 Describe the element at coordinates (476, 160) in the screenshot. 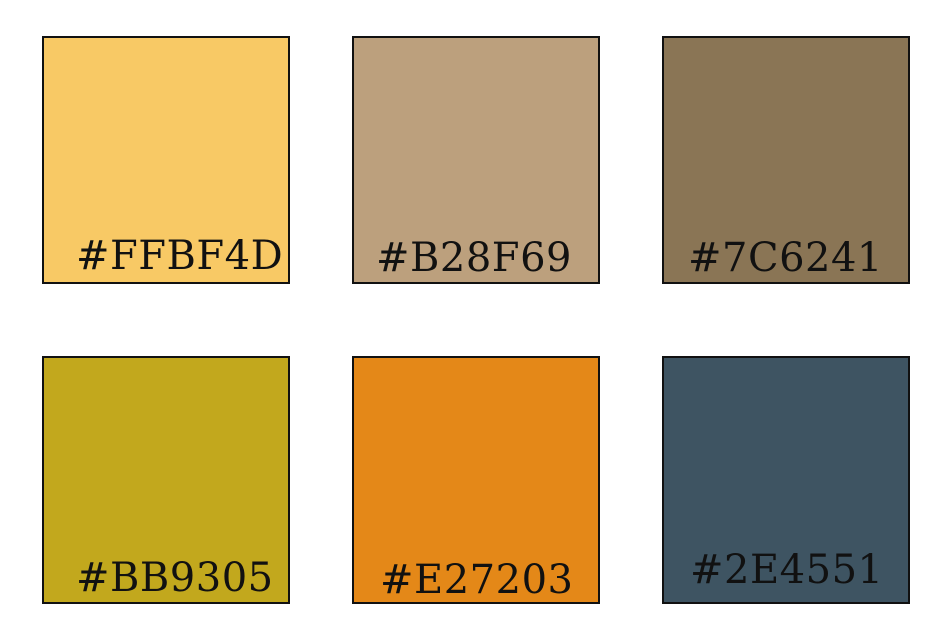

I see `color-swatch-2: #B28F69` at that location.